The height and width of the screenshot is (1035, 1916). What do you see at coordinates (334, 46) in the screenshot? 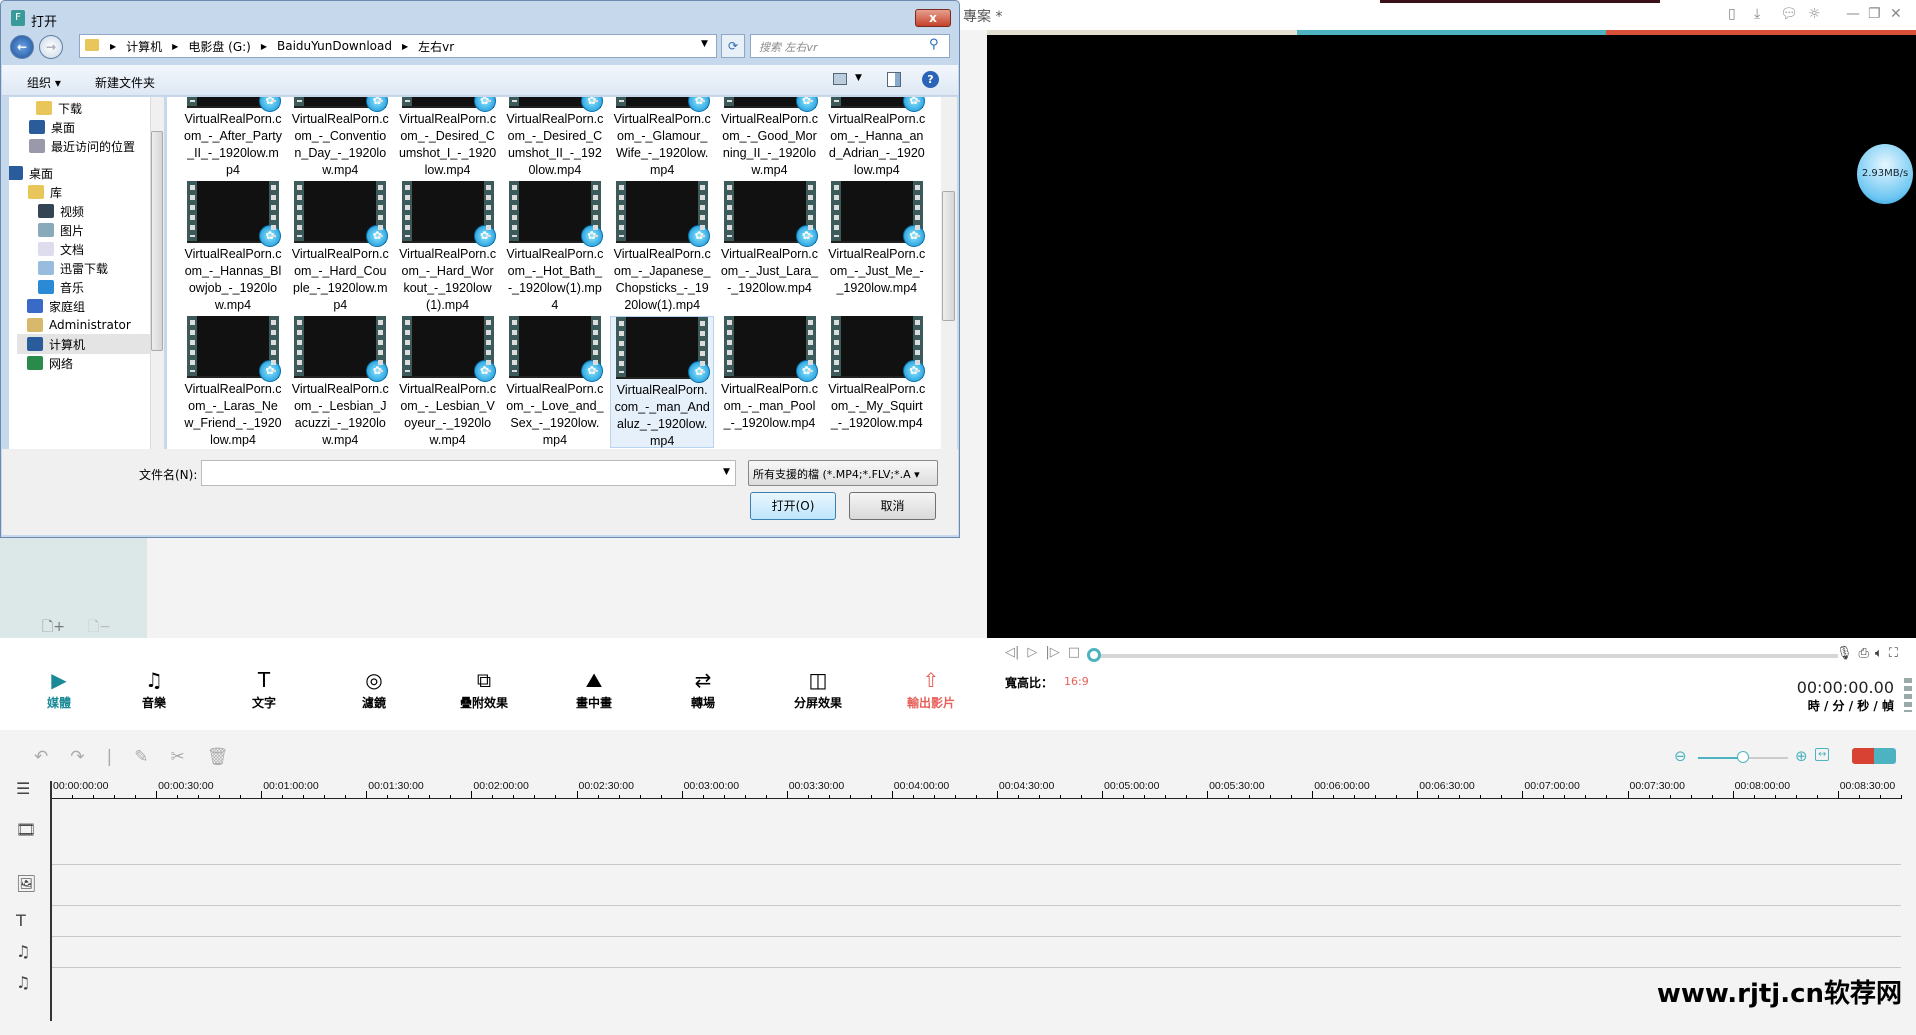
I see `breadcrumb-folder: BaiduYunDownload` at bounding box center [334, 46].